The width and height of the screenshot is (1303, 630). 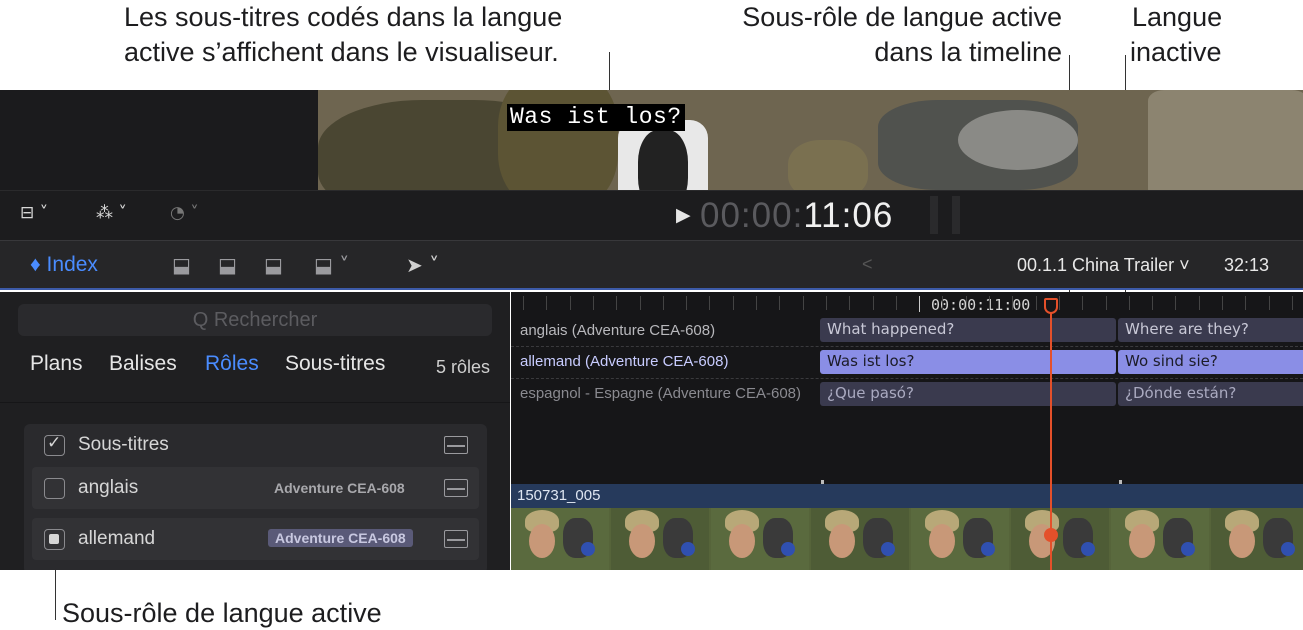 What do you see at coordinates (651, 215) in the screenshot?
I see `playback-toolbar: ⊟ ˅ ⁂ ˅ ◔ ˅ ▶ 00:00:11:06` at bounding box center [651, 215].